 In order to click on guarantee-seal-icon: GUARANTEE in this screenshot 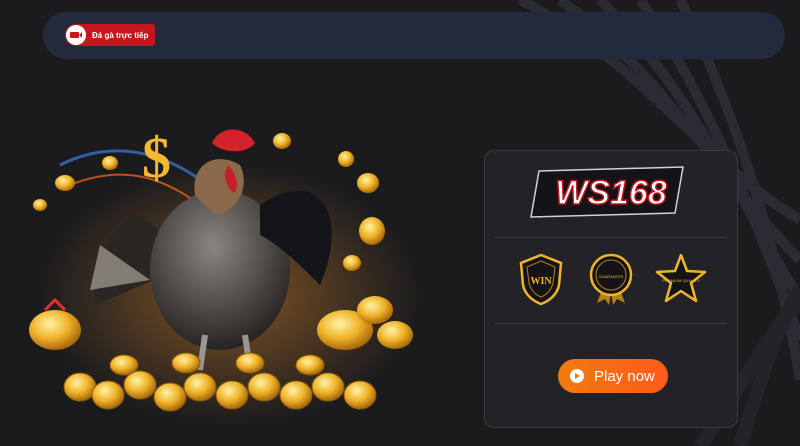, I will do `click(611, 279)`.